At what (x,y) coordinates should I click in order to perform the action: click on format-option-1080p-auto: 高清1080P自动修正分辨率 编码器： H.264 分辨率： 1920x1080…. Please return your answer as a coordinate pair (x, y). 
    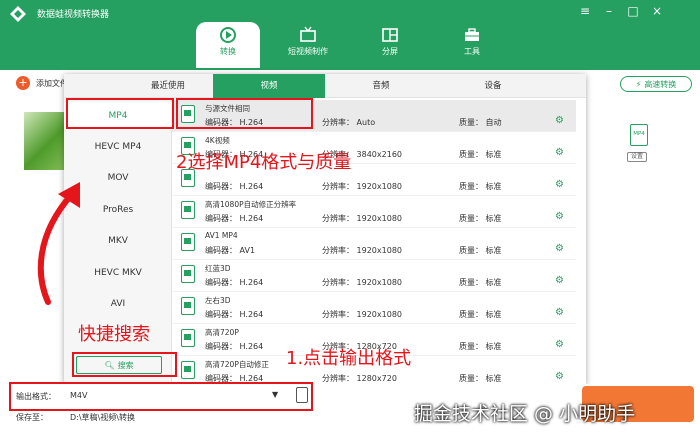
    Looking at the image, I should click on (374, 212).